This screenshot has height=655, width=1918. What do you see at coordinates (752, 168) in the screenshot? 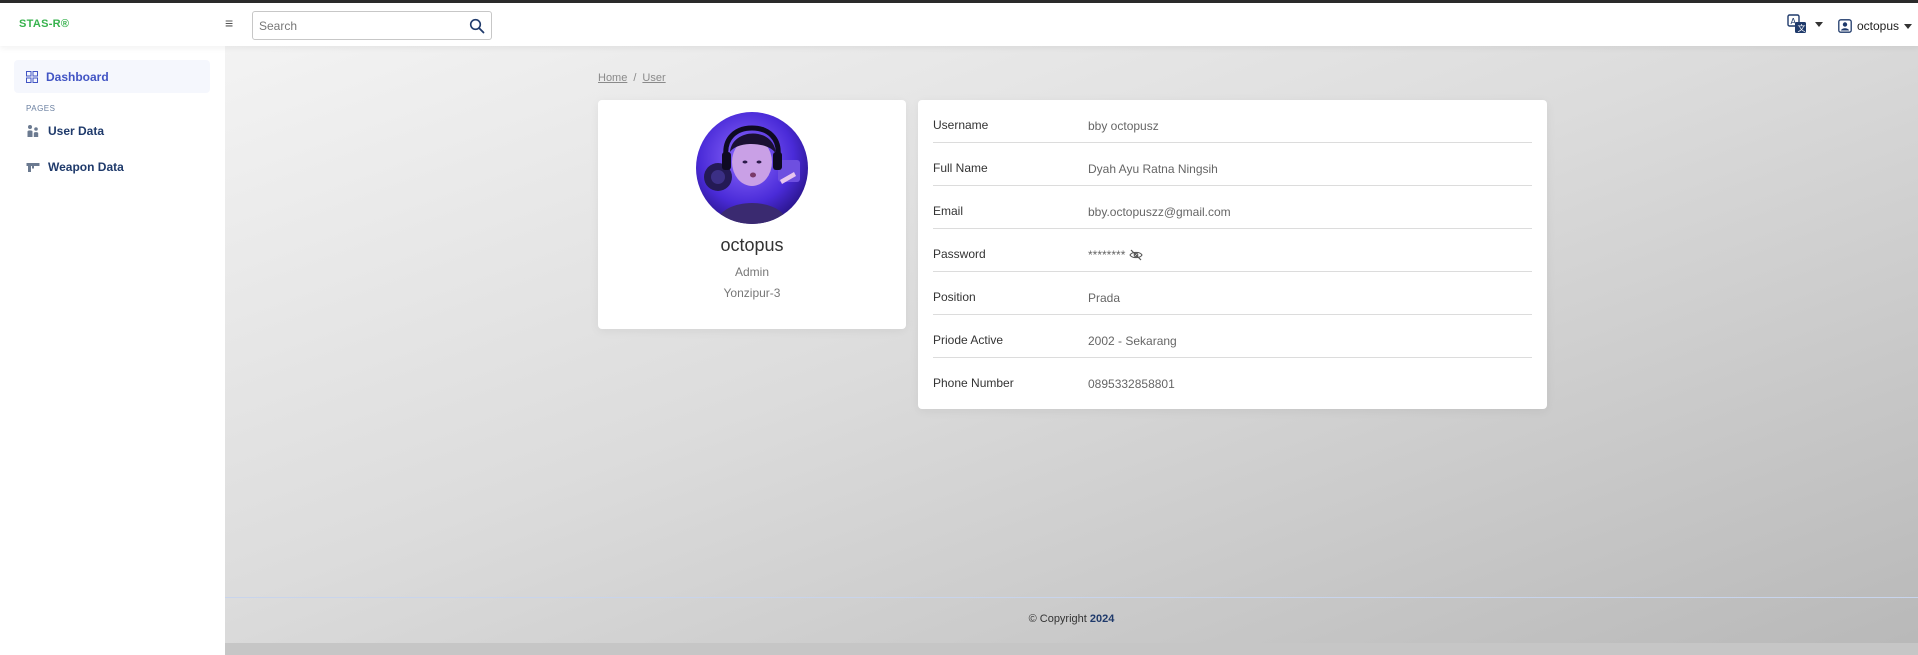
I see `avatar` at bounding box center [752, 168].